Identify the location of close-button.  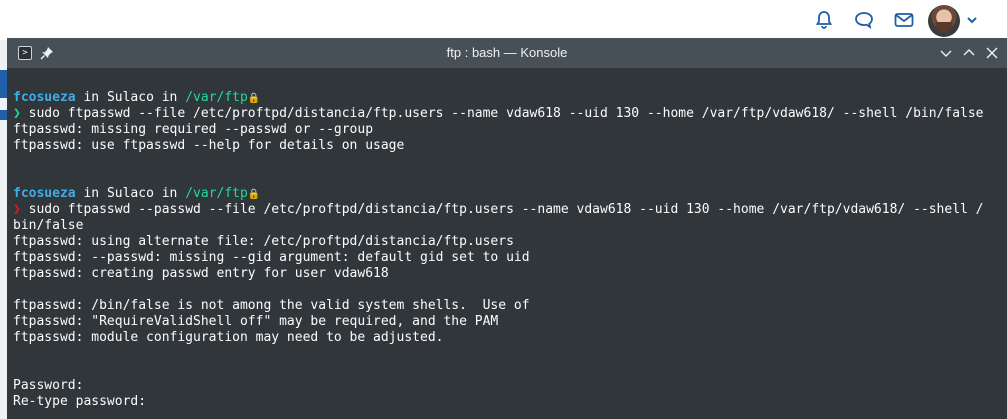
(992, 53).